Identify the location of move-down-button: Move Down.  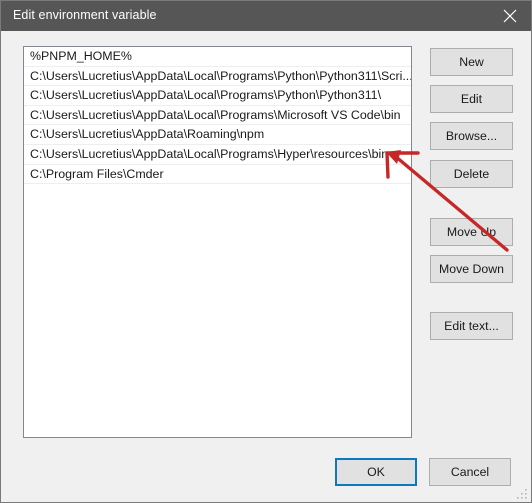
(471, 269).